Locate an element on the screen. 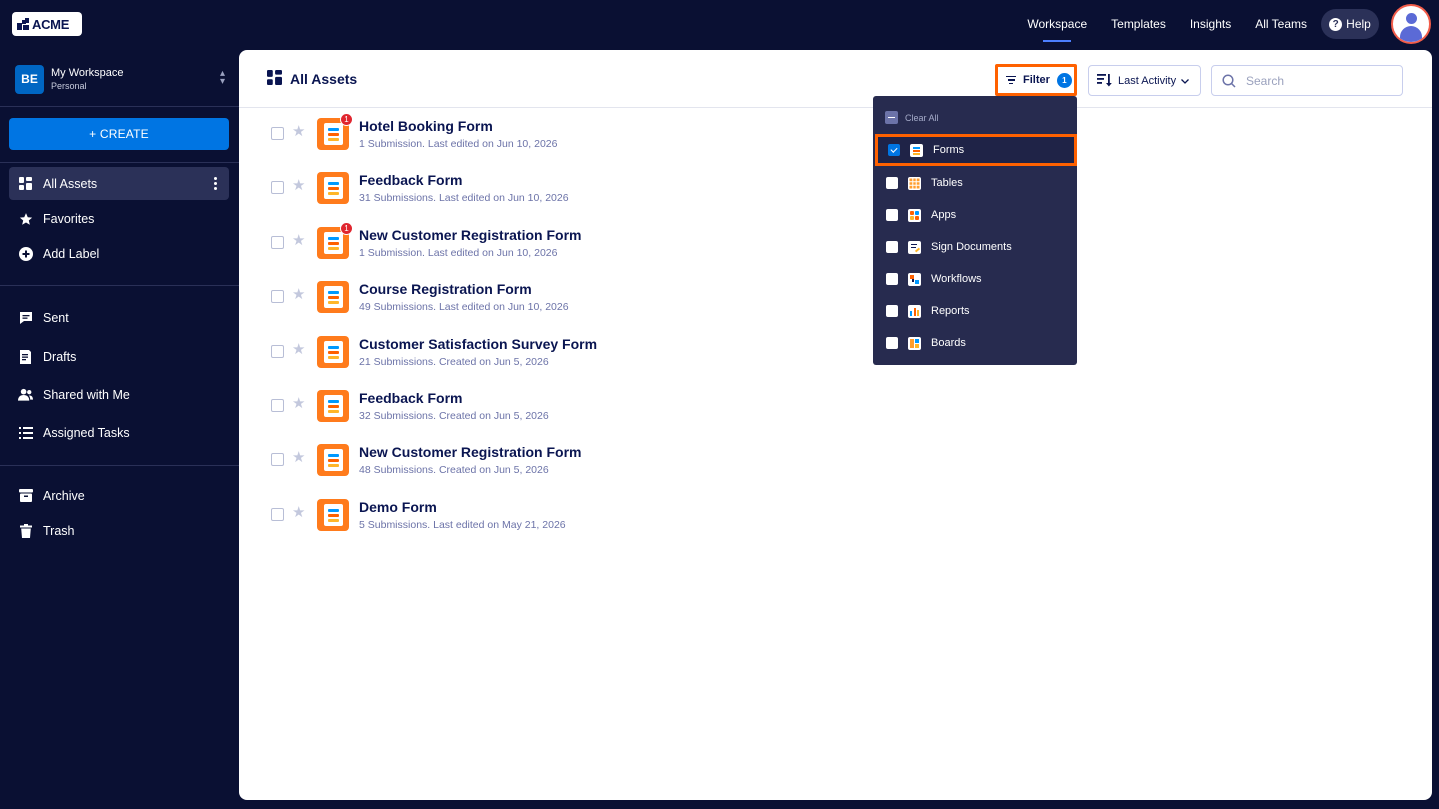  nav-all-teams: All Teams is located at coordinates (1281, 24).